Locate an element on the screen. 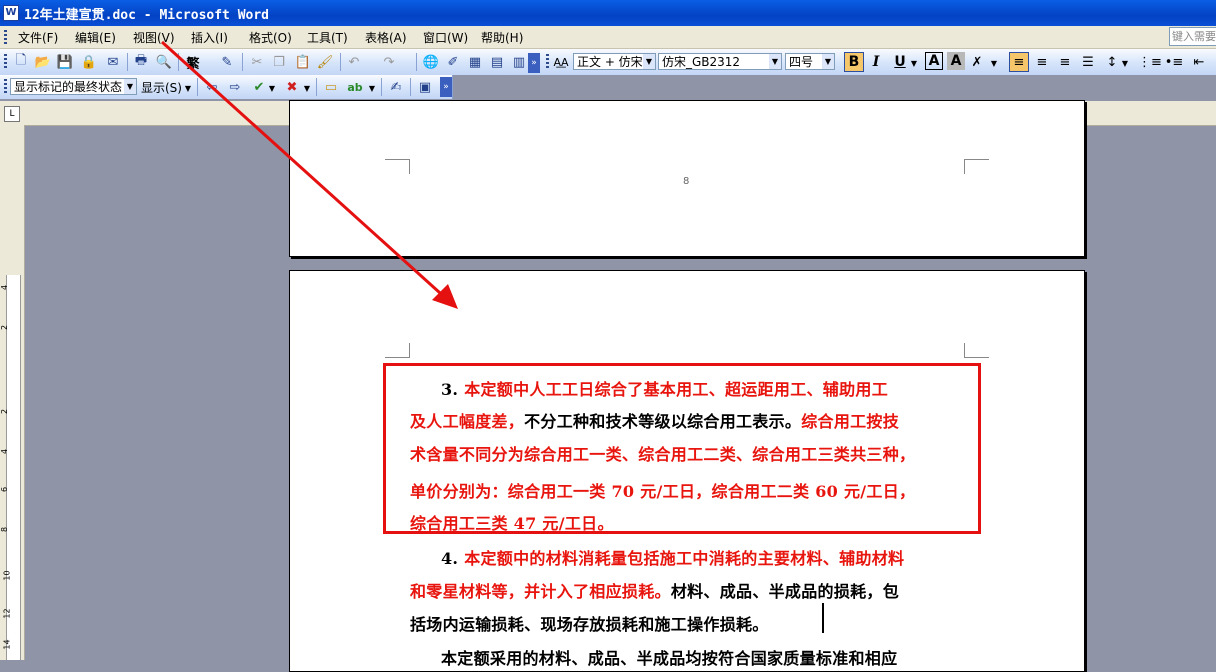 Image resolution: width=1216 pixels, height=672 pixels. annotation-arrow-icon is located at coordinates (309, 174).